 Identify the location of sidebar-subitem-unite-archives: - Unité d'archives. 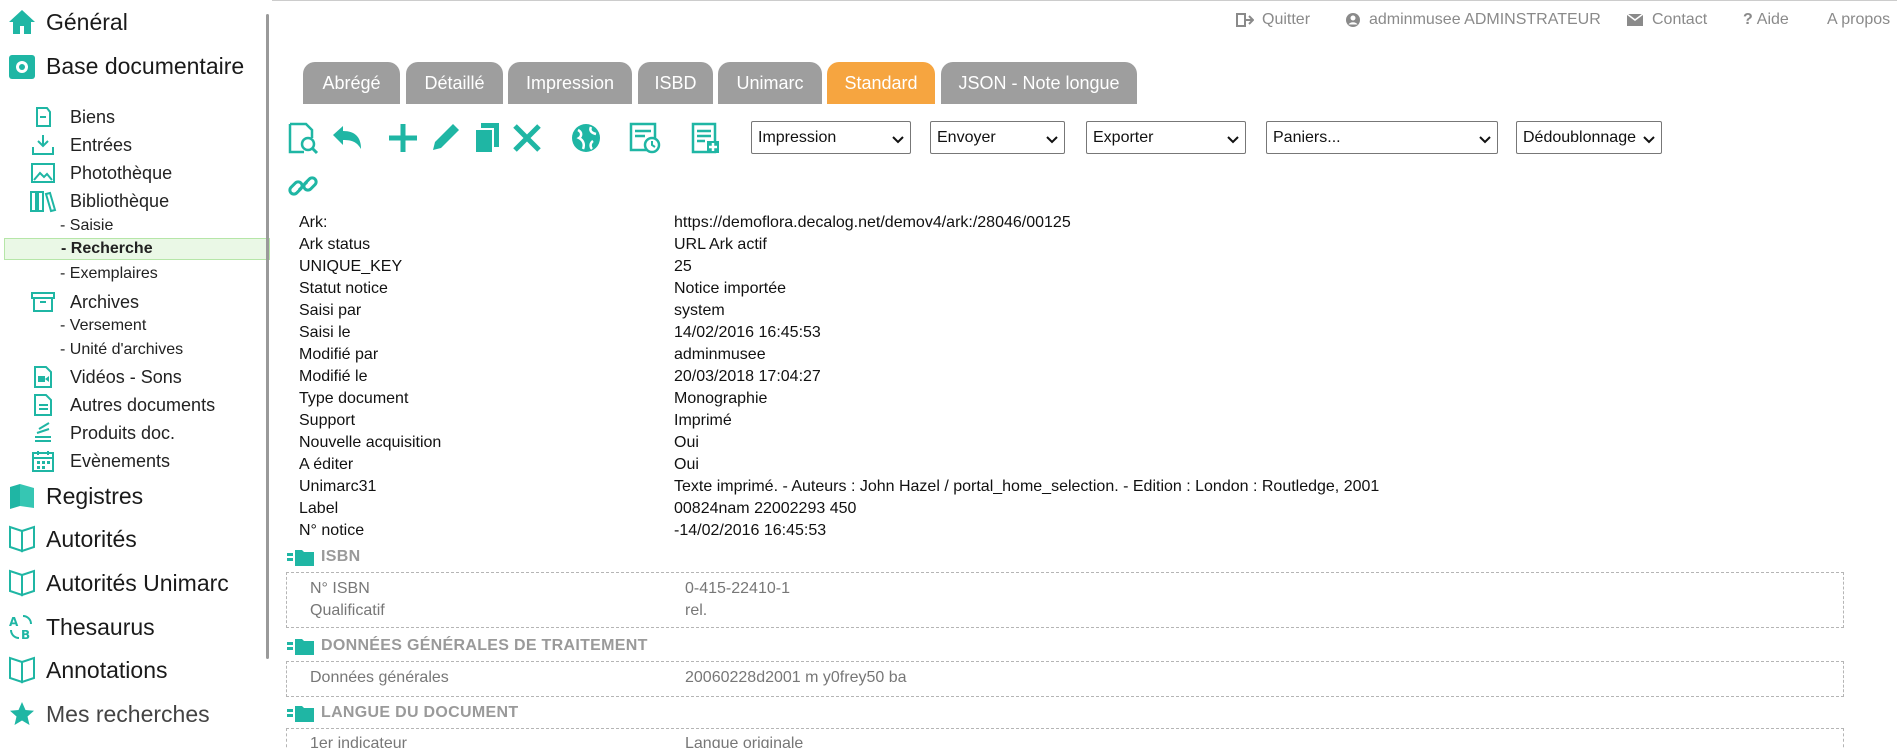
(121, 350).